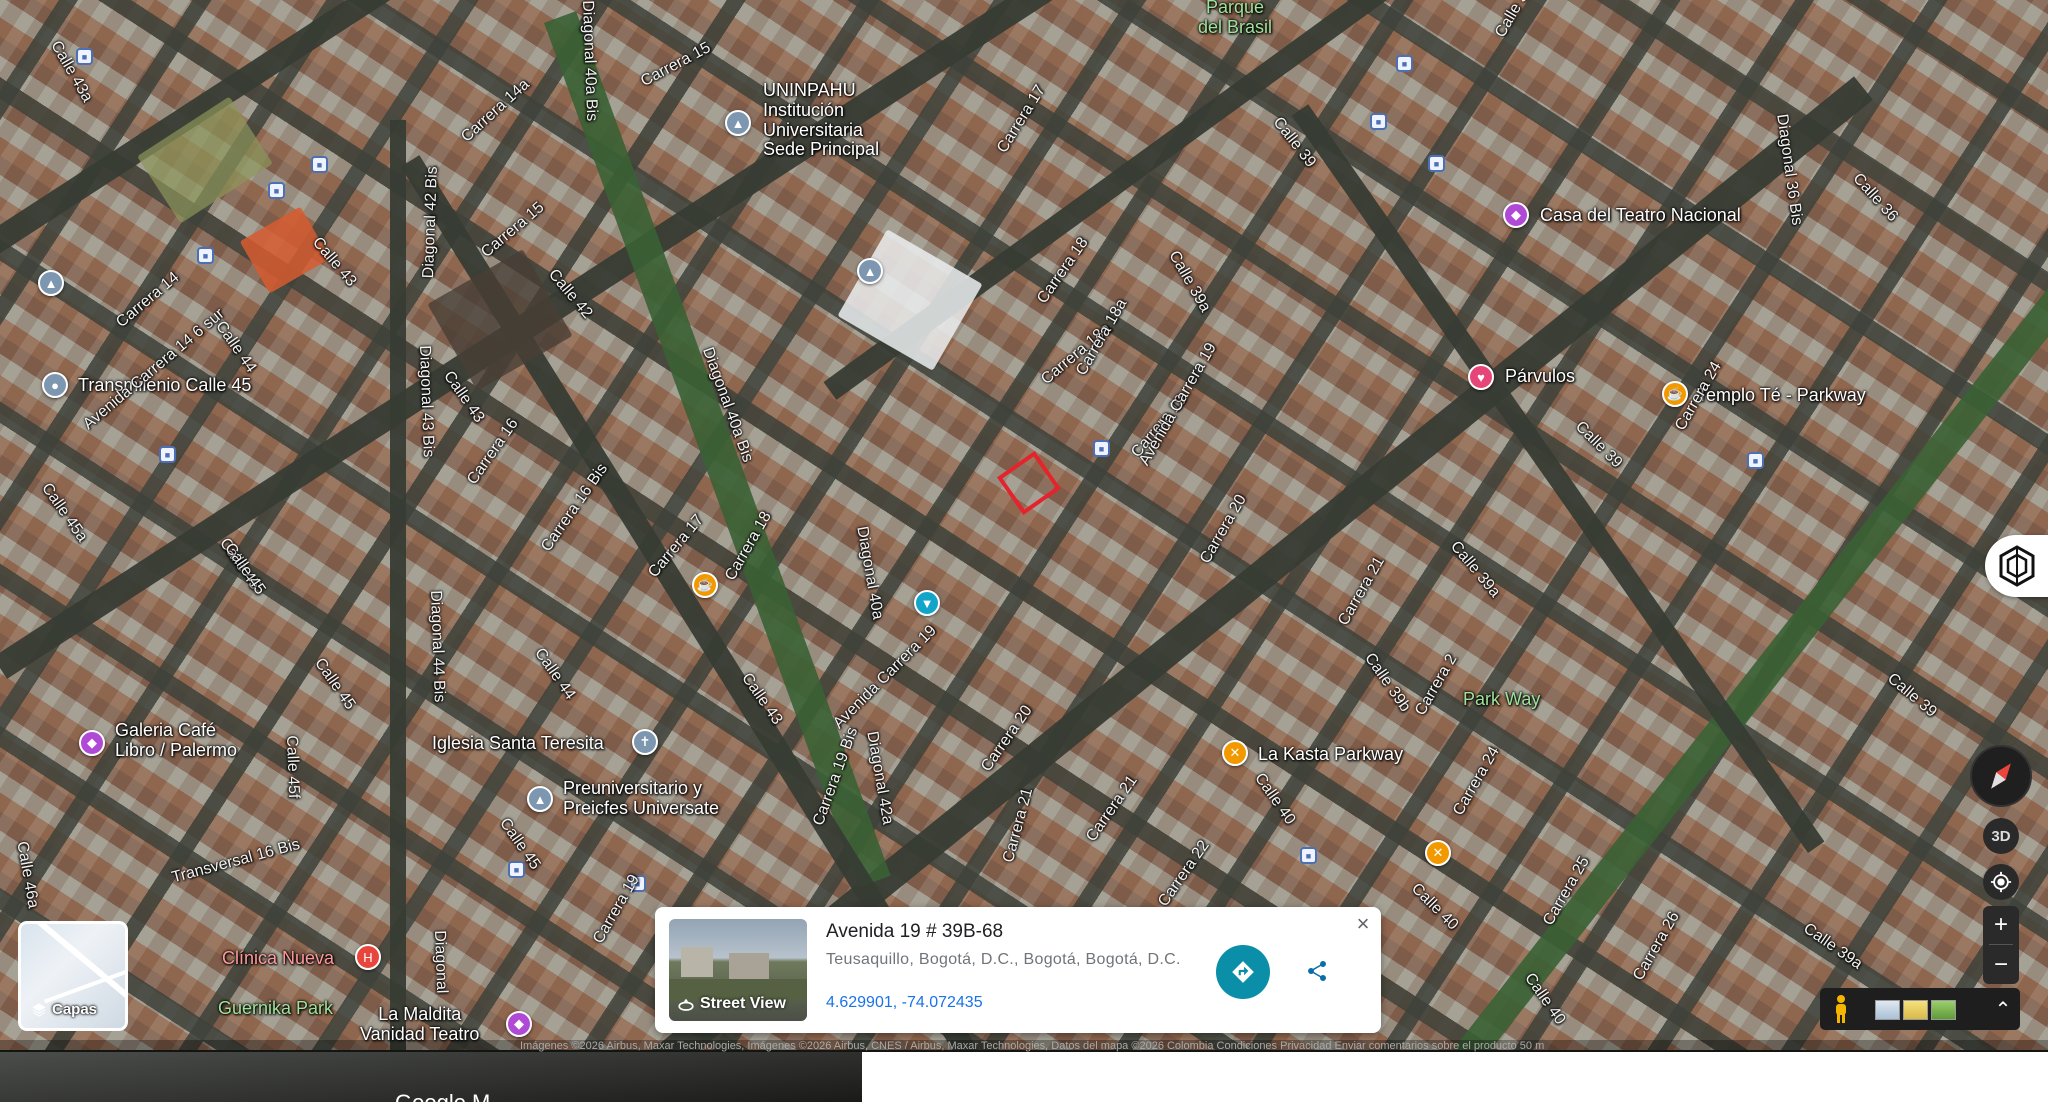 Image resolution: width=2048 pixels, height=1102 pixels. What do you see at coordinates (419, 1024) in the screenshot?
I see `poi-label-la-maldita: La Maldita Vanidad Teatro` at bounding box center [419, 1024].